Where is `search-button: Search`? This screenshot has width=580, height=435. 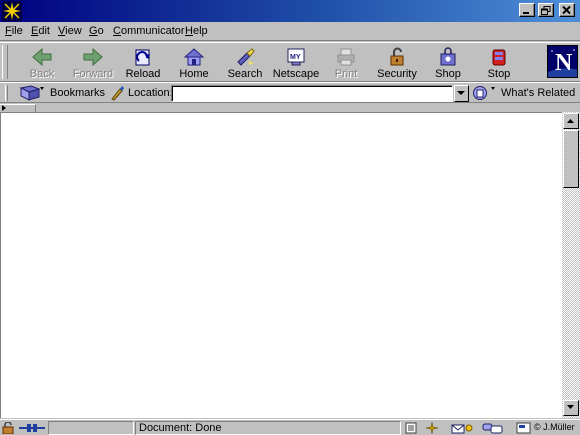 search-button: Search is located at coordinates (245, 63).